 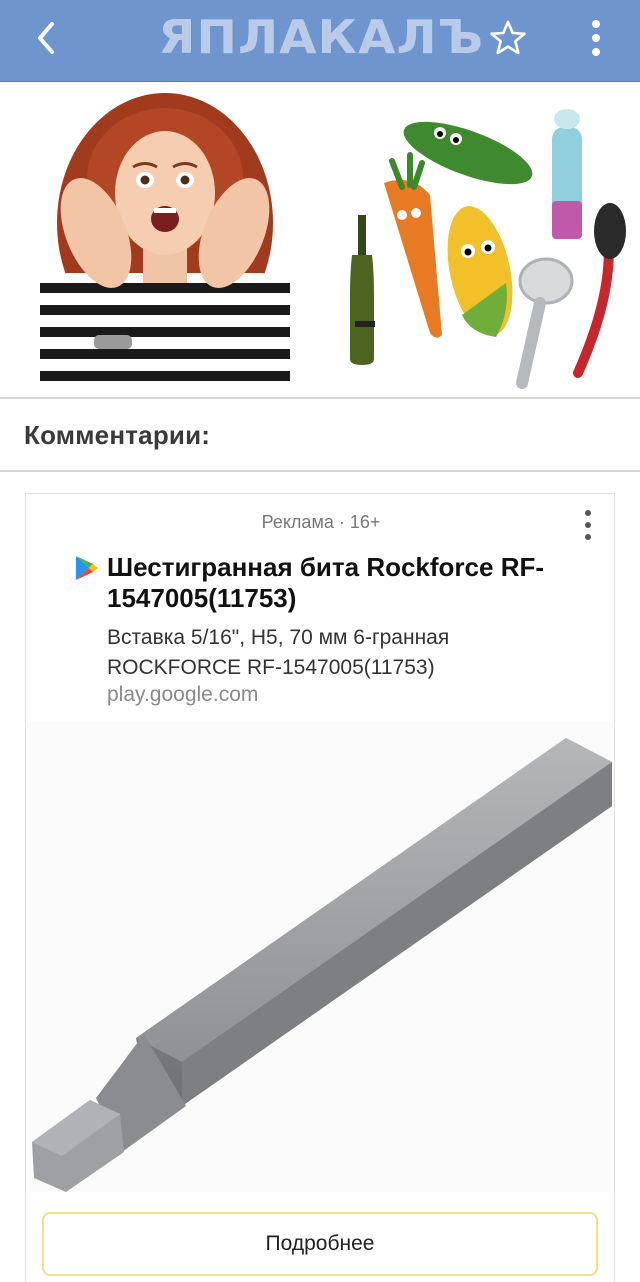 I want to click on ad-options-button, so click(x=588, y=525).